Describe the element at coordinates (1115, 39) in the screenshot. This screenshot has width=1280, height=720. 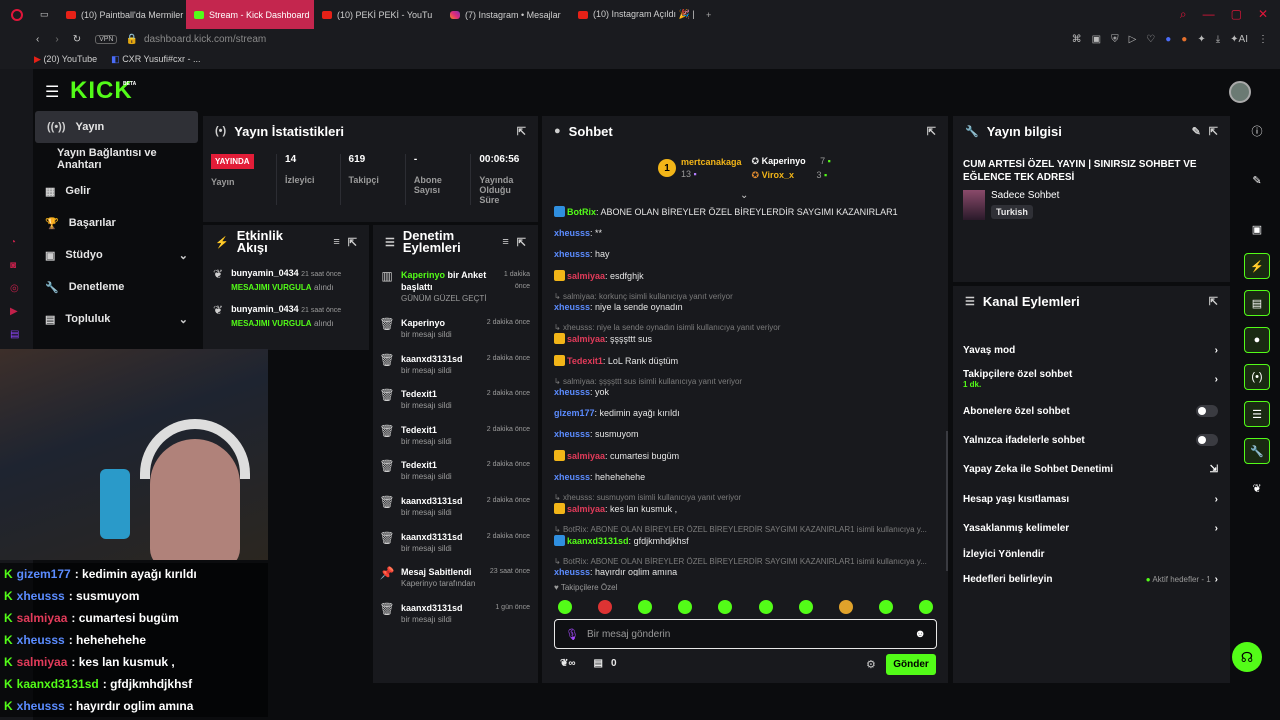
I see `shield-icon: ⛨` at that location.